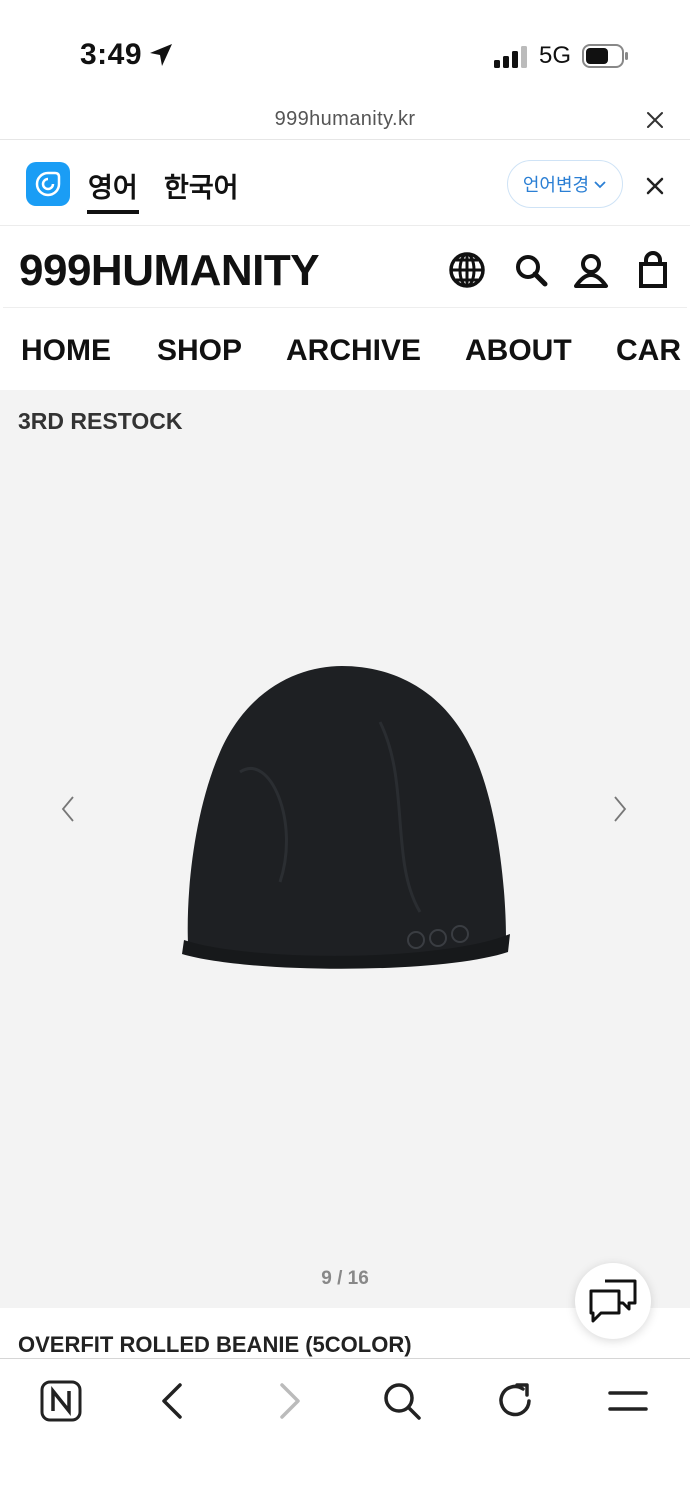  Describe the element at coordinates (61, 1401) in the screenshot. I see `naver-home-icon` at that location.